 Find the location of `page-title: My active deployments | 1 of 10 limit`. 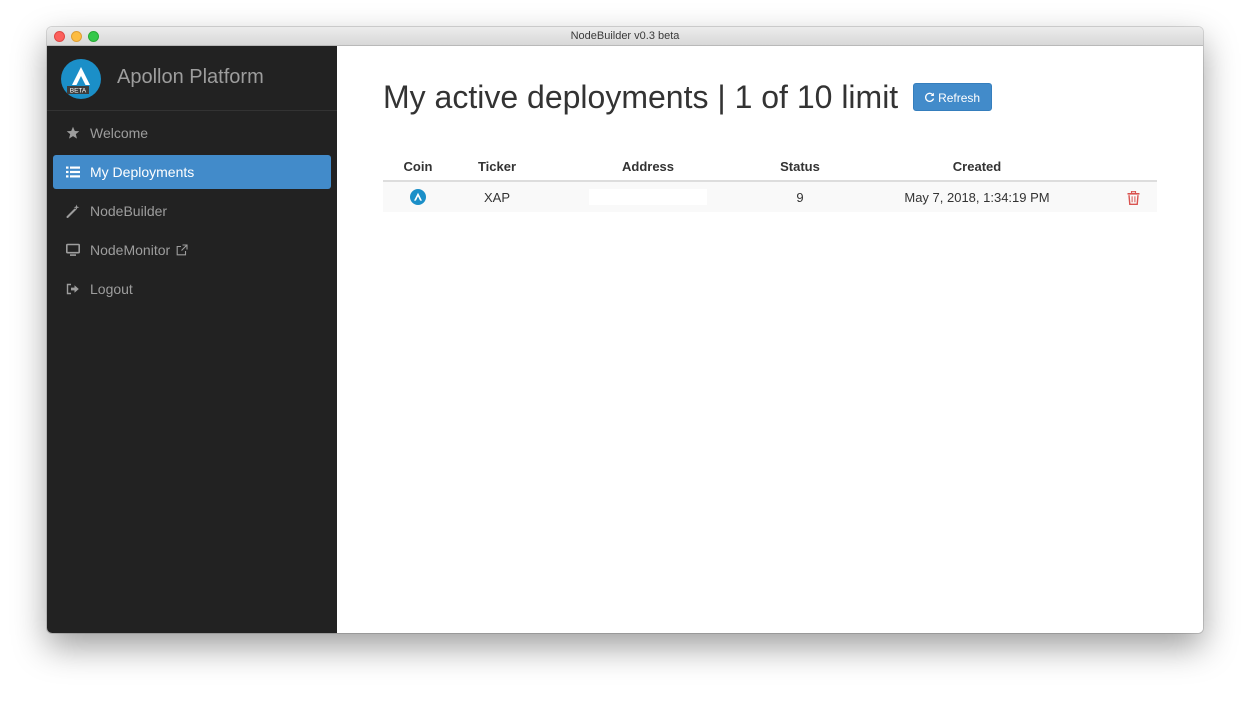

page-title: My active deployments | 1 of 10 limit is located at coordinates (641, 97).